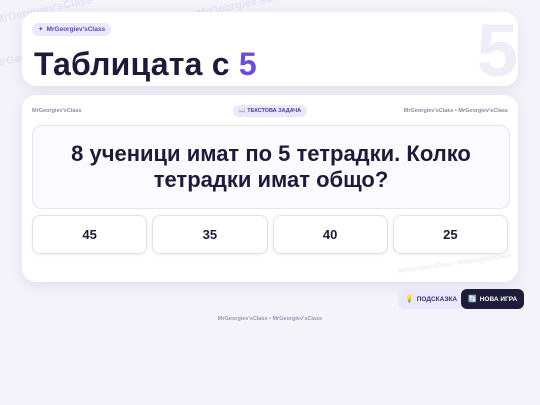 This screenshot has width=540, height=405. I want to click on task-type-badge: 📖 ТЕКСТОВА ЗАДАЧА, so click(270, 111).